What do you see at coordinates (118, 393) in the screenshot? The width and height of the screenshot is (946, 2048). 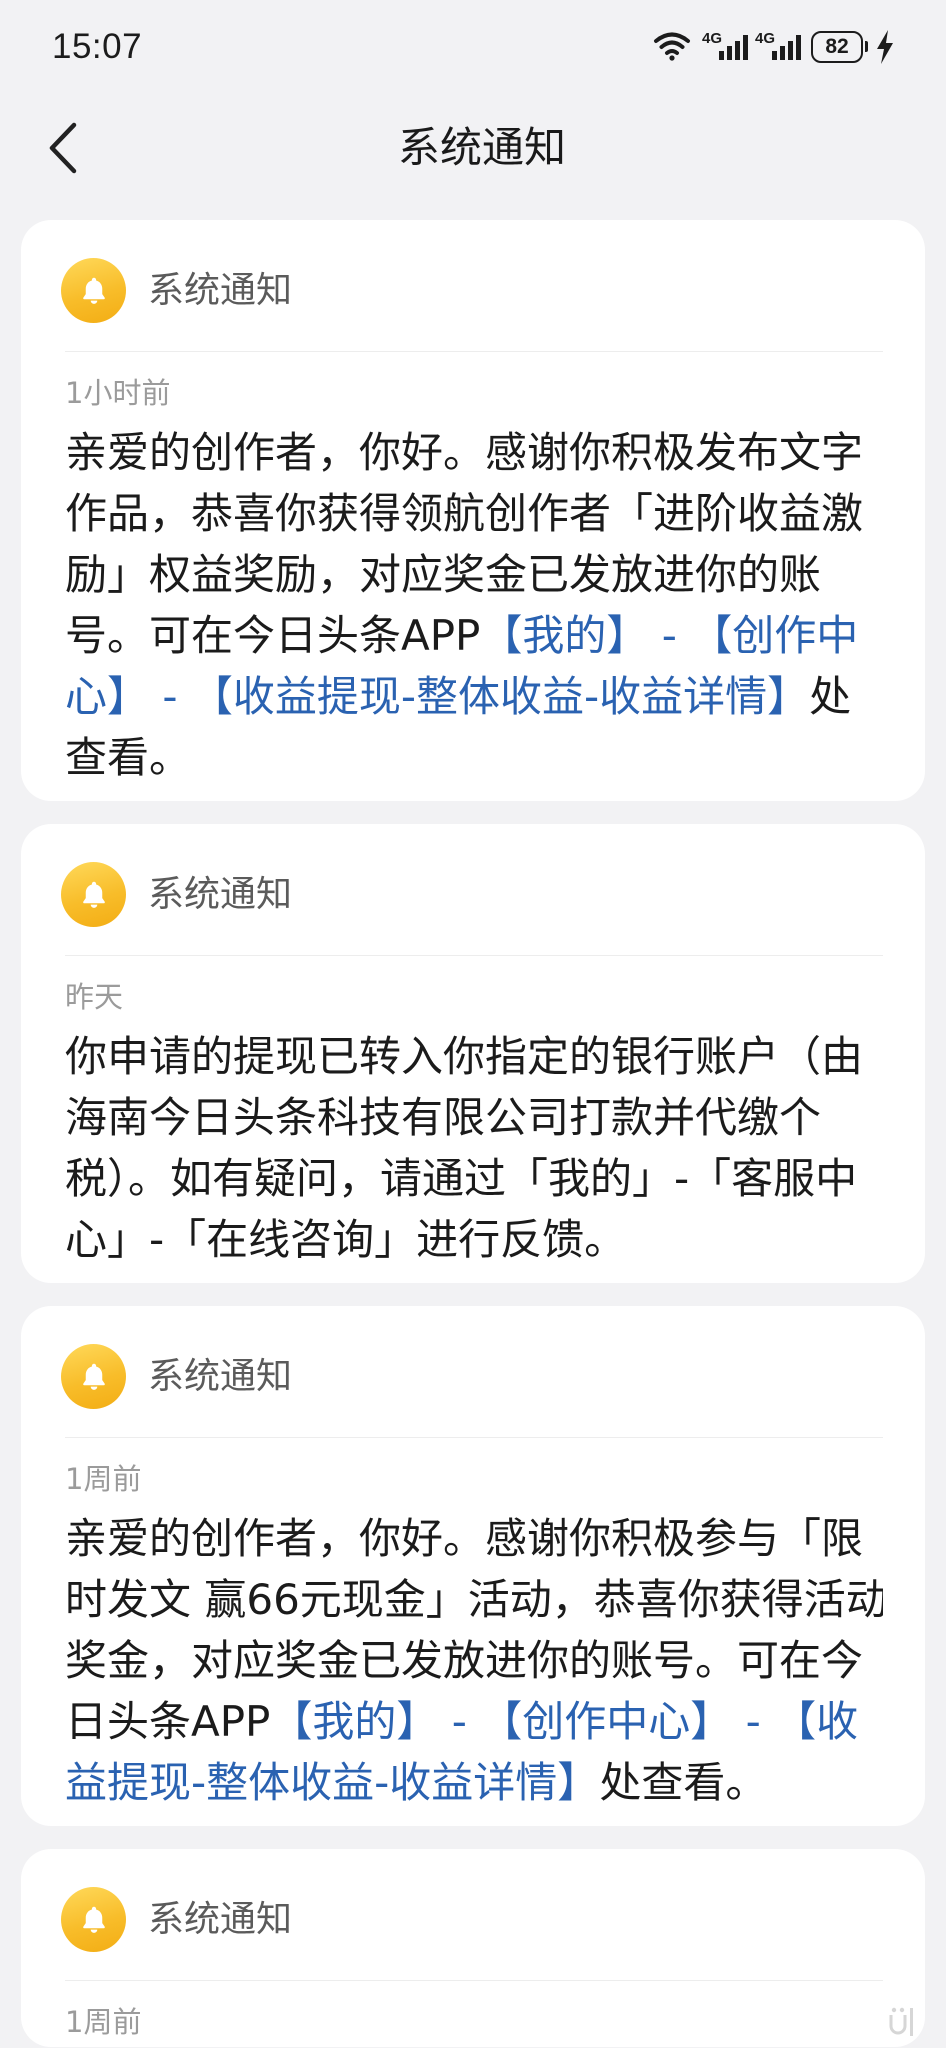 I see `timestamp: 1小时前` at bounding box center [118, 393].